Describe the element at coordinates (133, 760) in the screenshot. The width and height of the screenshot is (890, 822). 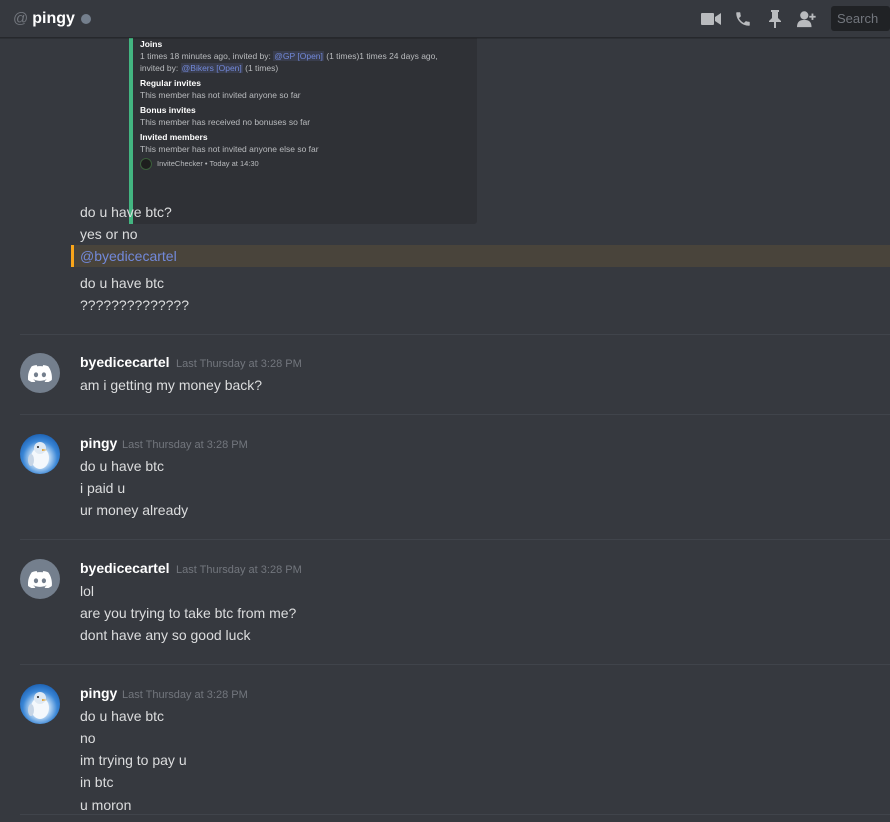
I see `message-line: im trying to pay u` at that location.